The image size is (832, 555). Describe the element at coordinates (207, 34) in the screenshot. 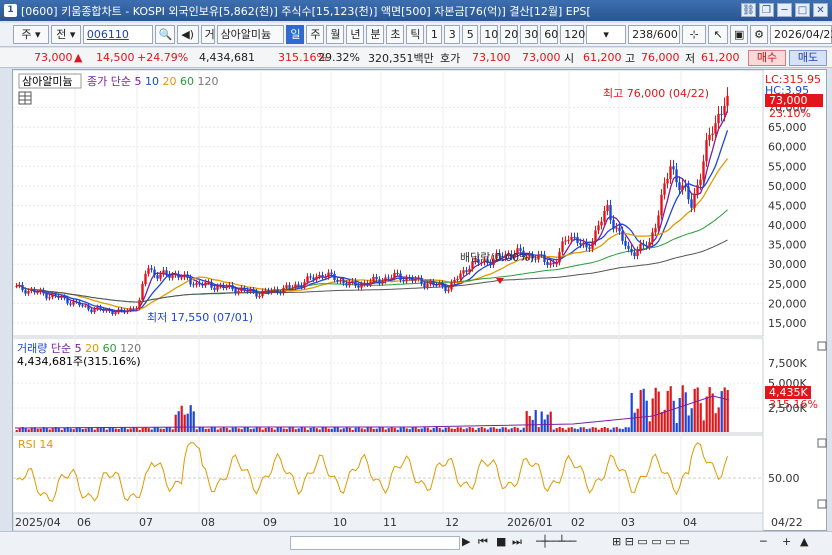

I see `geo-label: 거` at that location.